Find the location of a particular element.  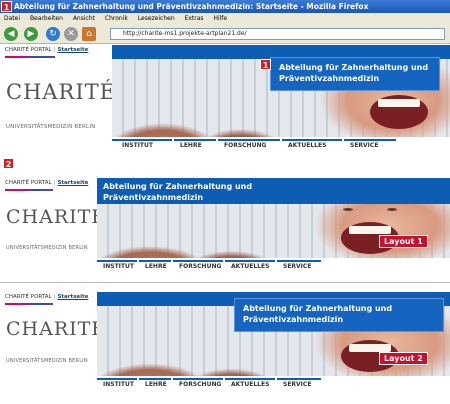

forward-icon: ▶ is located at coordinates (31, 34).